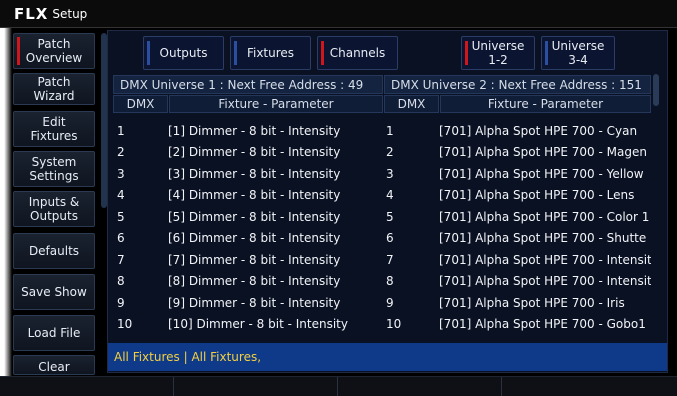  What do you see at coordinates (276, 104) in the screenshot?
I see `universe-1-col-param: Fixture - Parameter` at bounding box center [276, 104].